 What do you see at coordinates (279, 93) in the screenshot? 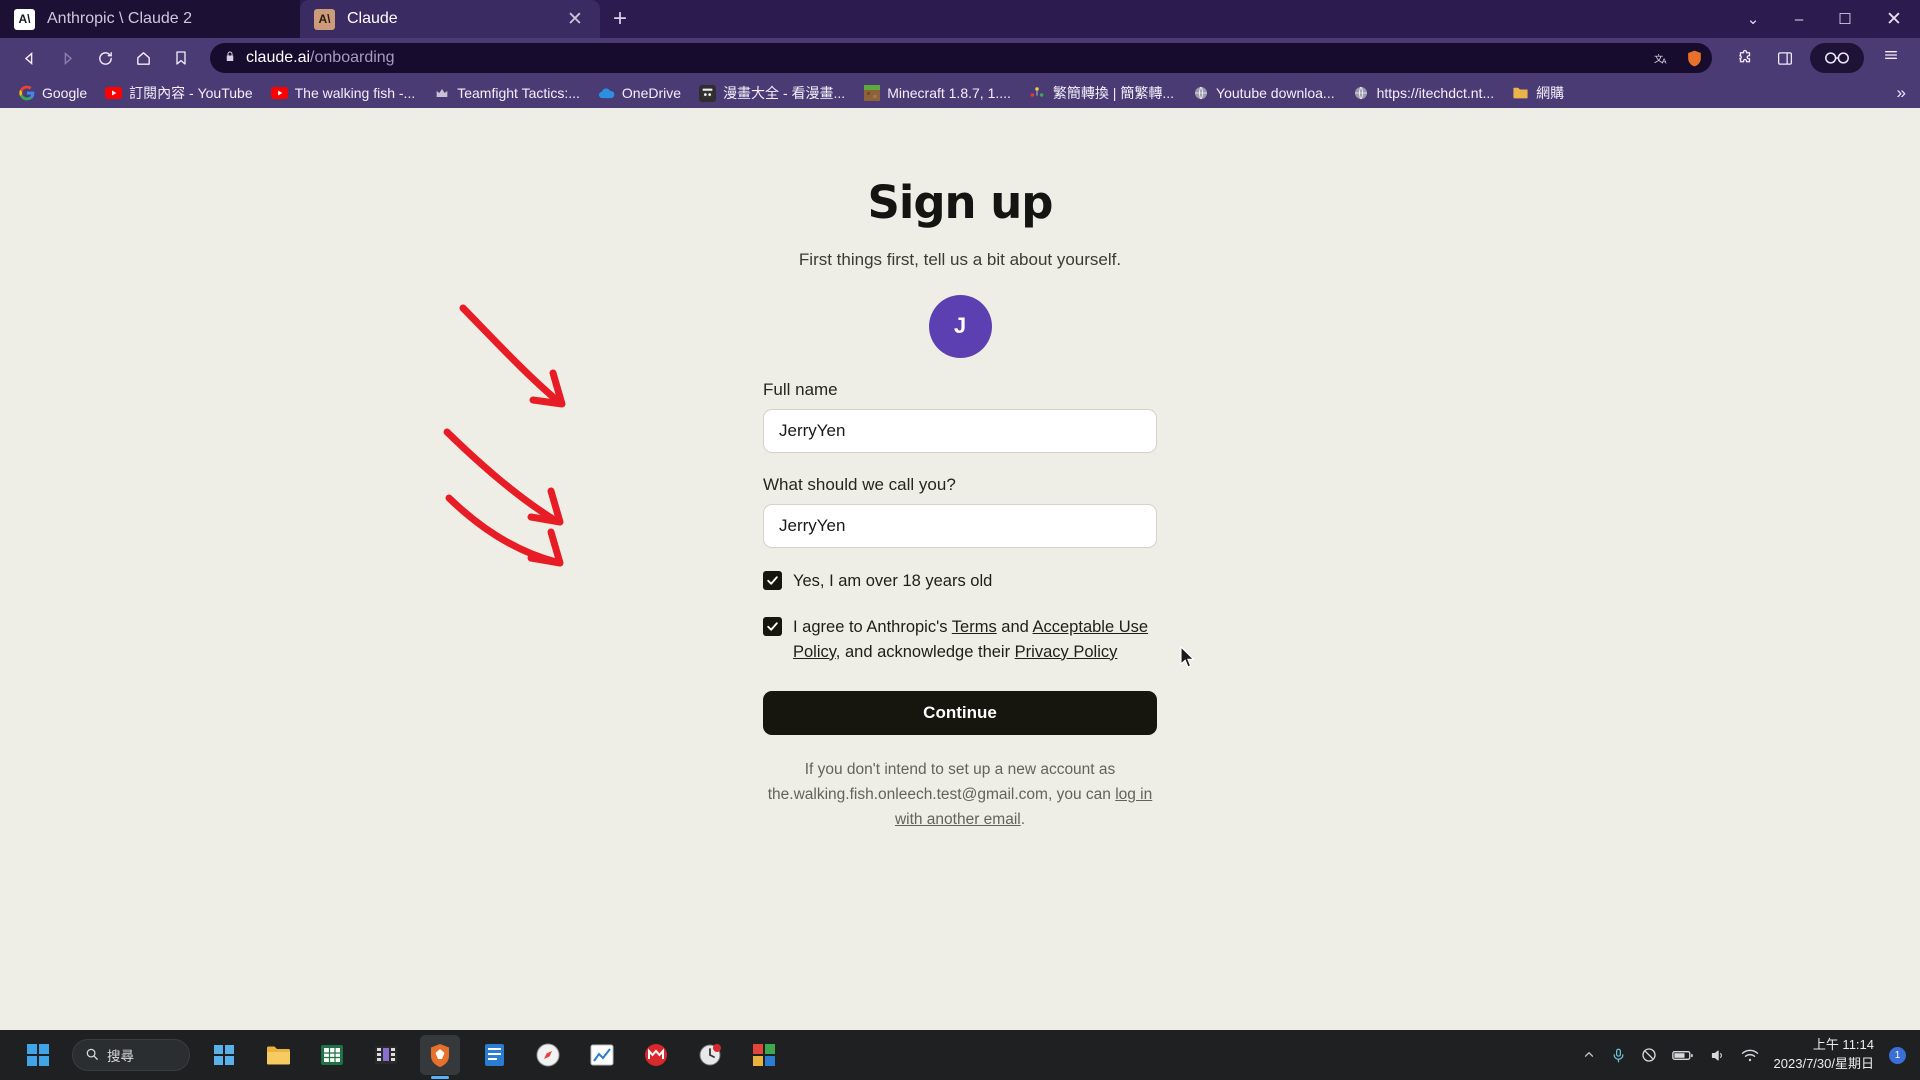
I see `youtube-play-icon` at bounding box center [279, 93].